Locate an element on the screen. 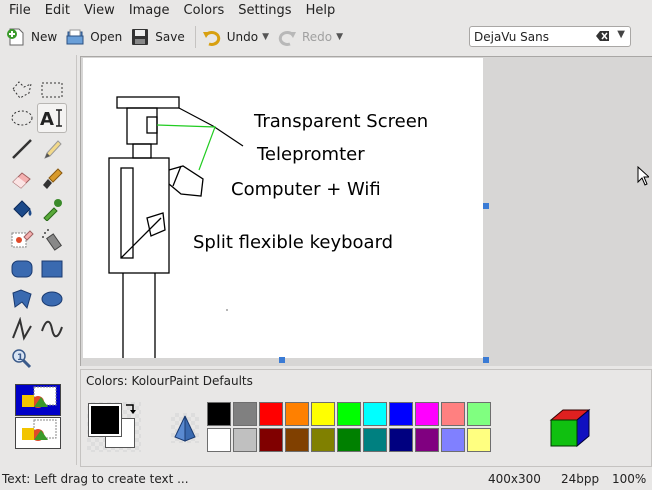  save-button: Save is located at coordinates (159, 37).